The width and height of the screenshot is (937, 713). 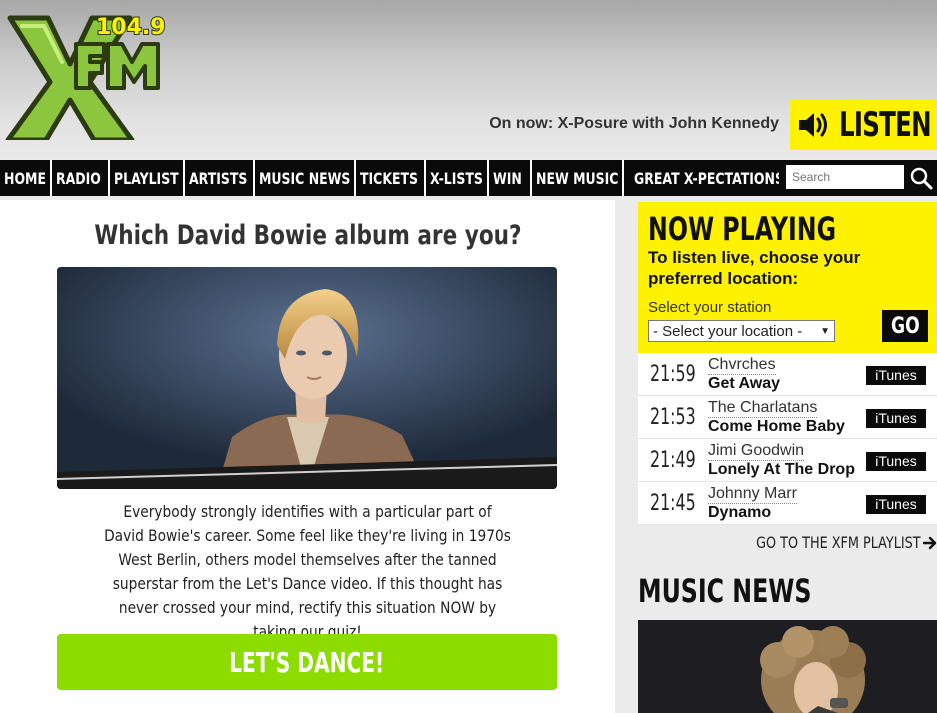 I want to click on station-select: - Select your location - ▼, so click(x=741, y=331).